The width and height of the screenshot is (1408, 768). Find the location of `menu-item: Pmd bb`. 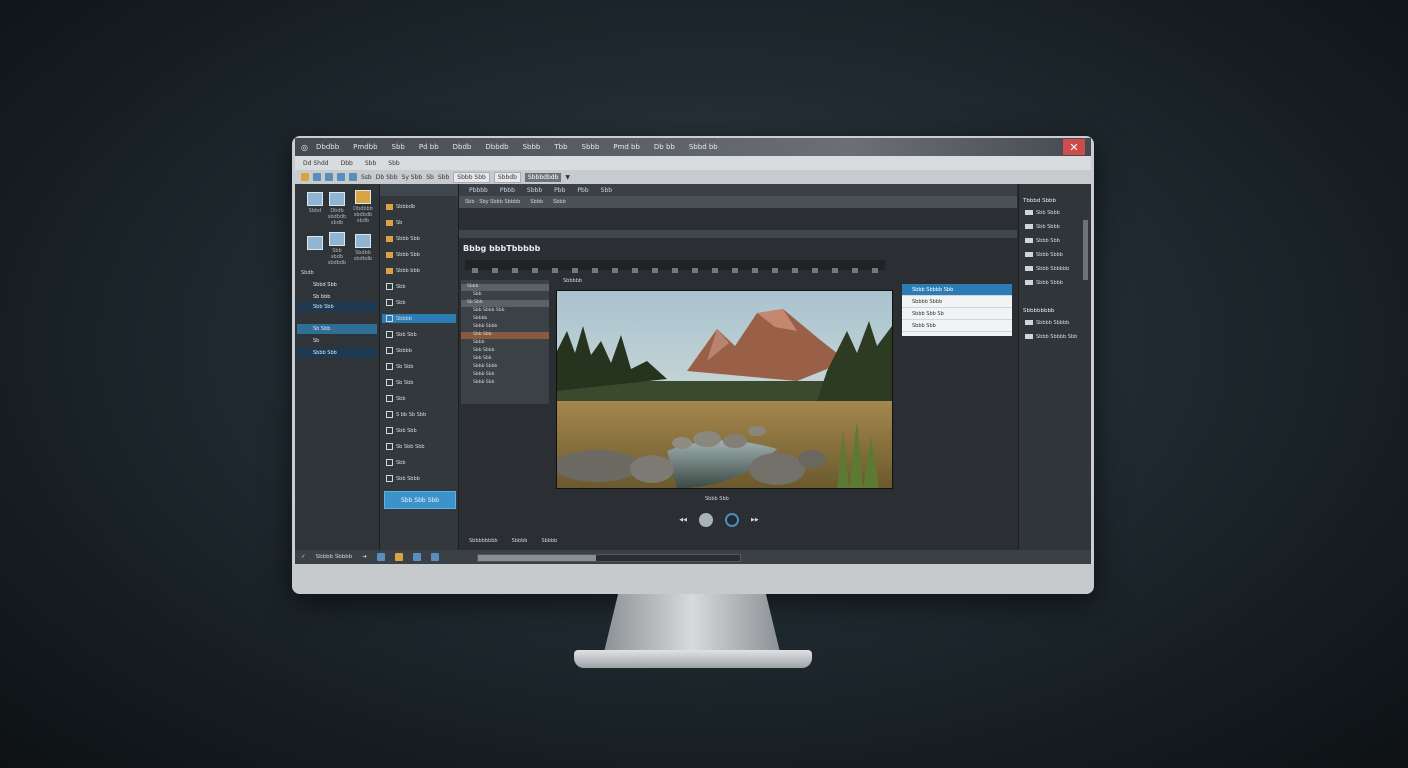

menu-item: Pmd bb is located at coordinates (626, 147).